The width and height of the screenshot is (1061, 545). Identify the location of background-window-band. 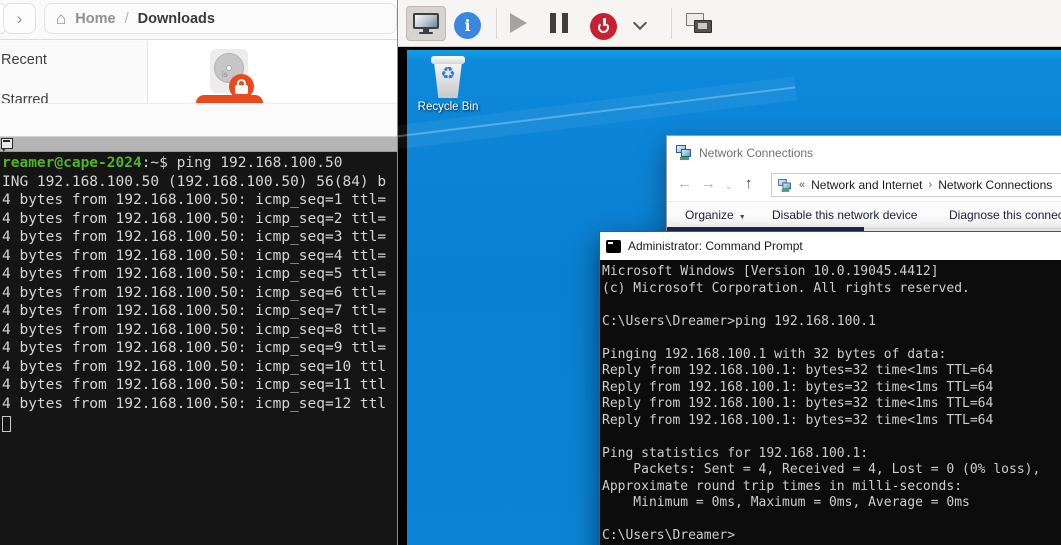
(198, 120).